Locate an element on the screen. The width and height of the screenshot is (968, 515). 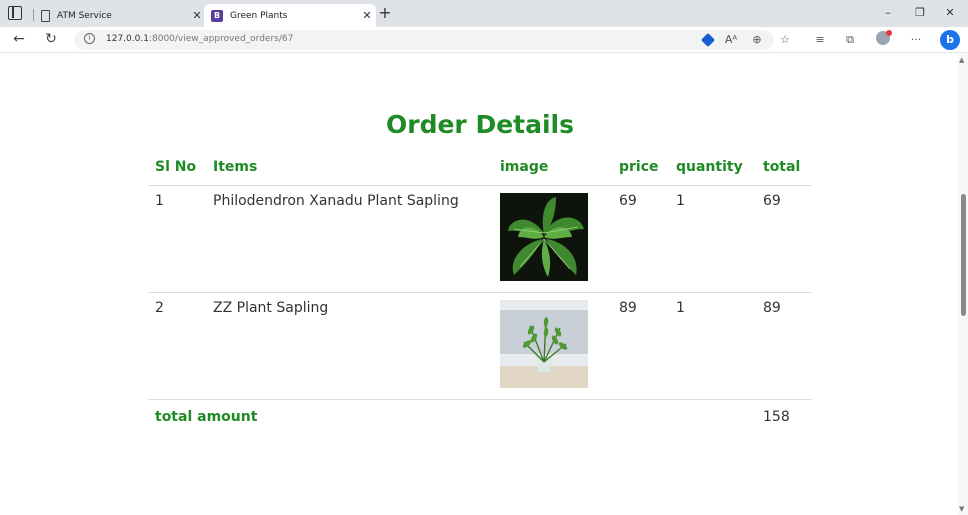
column-header: Sl No is located at coordinates (177, 168).